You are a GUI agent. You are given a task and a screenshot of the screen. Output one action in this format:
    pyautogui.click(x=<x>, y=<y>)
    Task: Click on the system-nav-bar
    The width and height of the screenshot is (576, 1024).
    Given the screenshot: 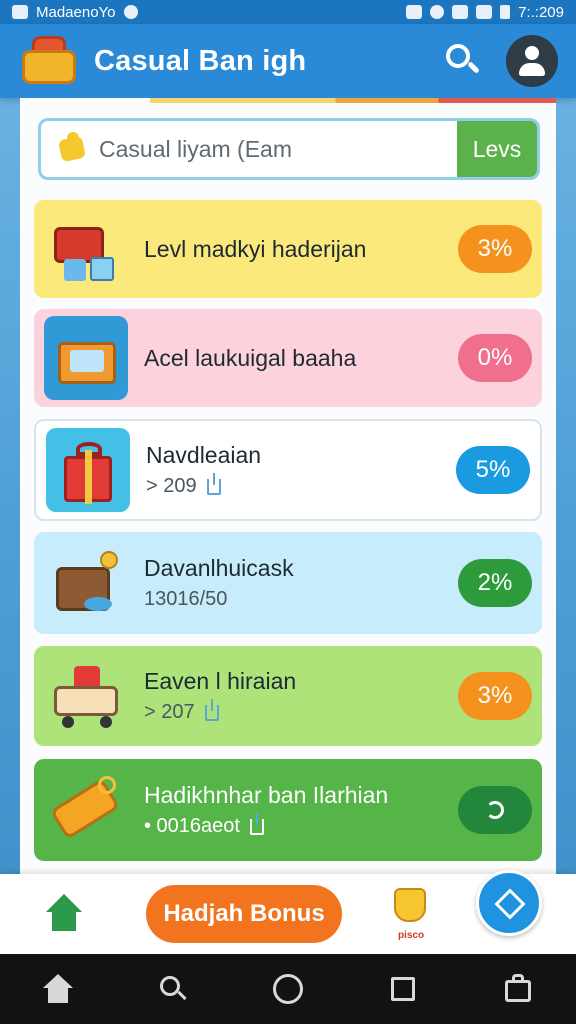 What is the action you would take?
    pyautogui.click(x=288, y=989)
    